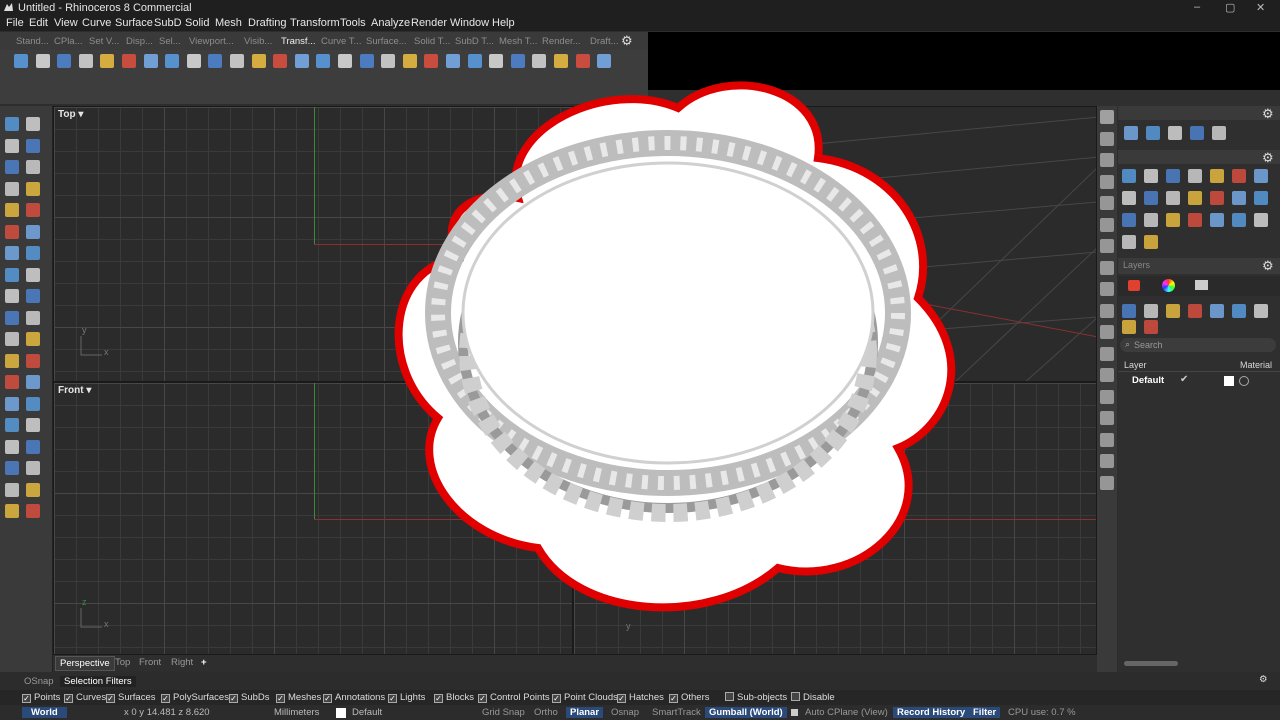 The width and height of the screenshot is (1280, 720). What do you see at coordinates (195, 698) in the screenshot?
I see `filter-polysurfaces-checkbox: ✓ PolySurfaces` at bounding box center [195, 698].